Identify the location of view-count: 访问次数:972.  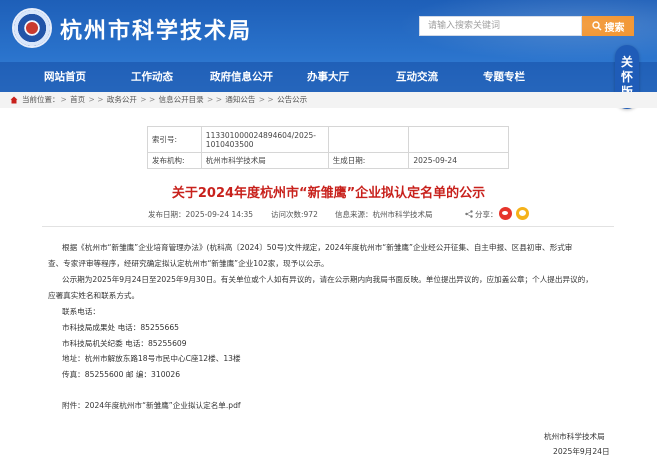
(294, 214).